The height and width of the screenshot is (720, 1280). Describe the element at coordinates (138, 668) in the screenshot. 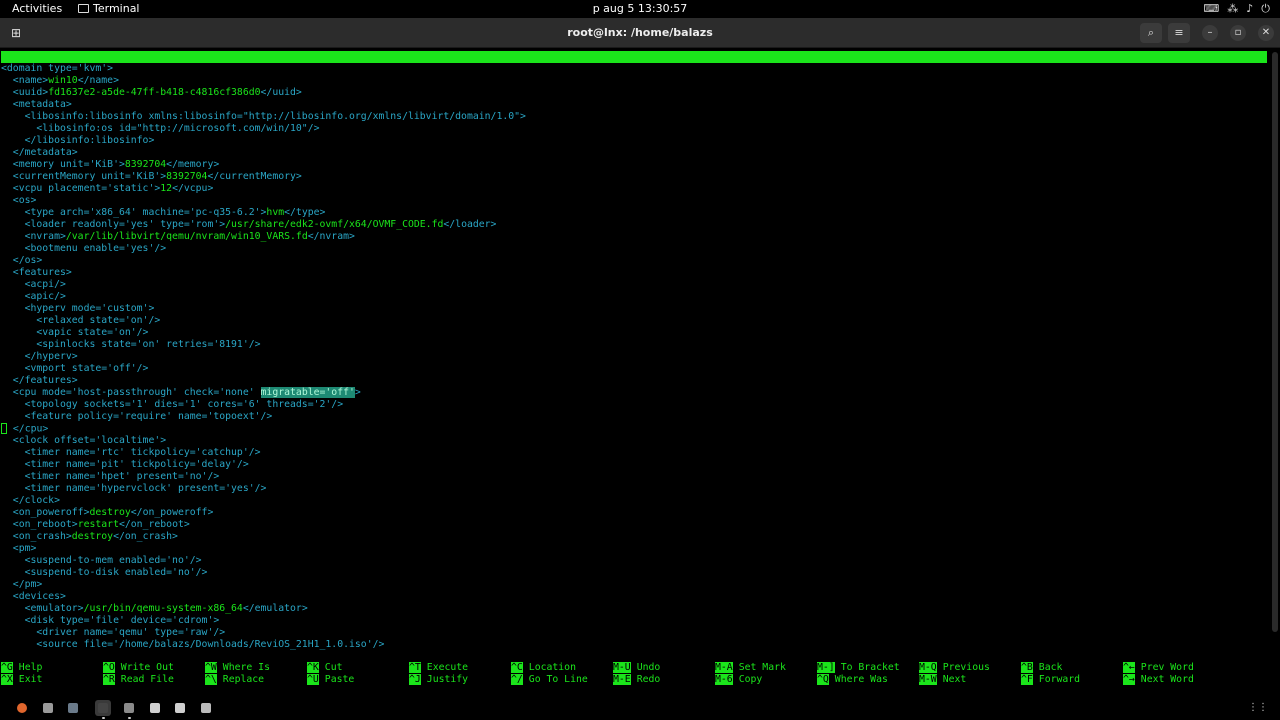

I see `shortcut-write-out: ^O Write Out` at that location.